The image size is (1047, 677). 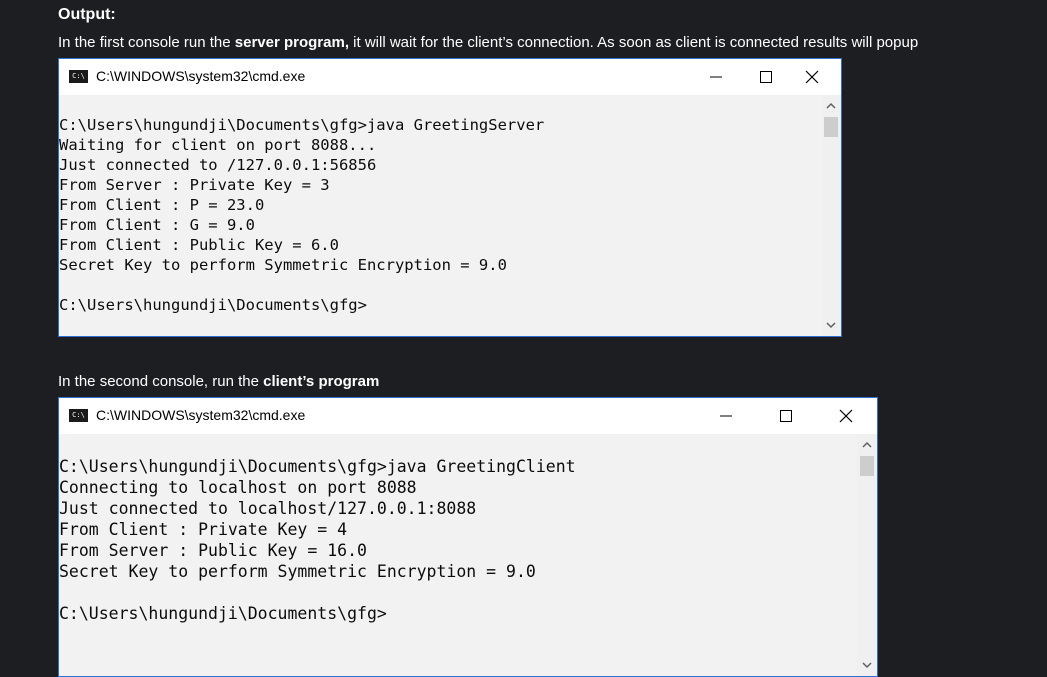 I want to click on instruction-server-bold: server program,, so click(x=291, y=42).